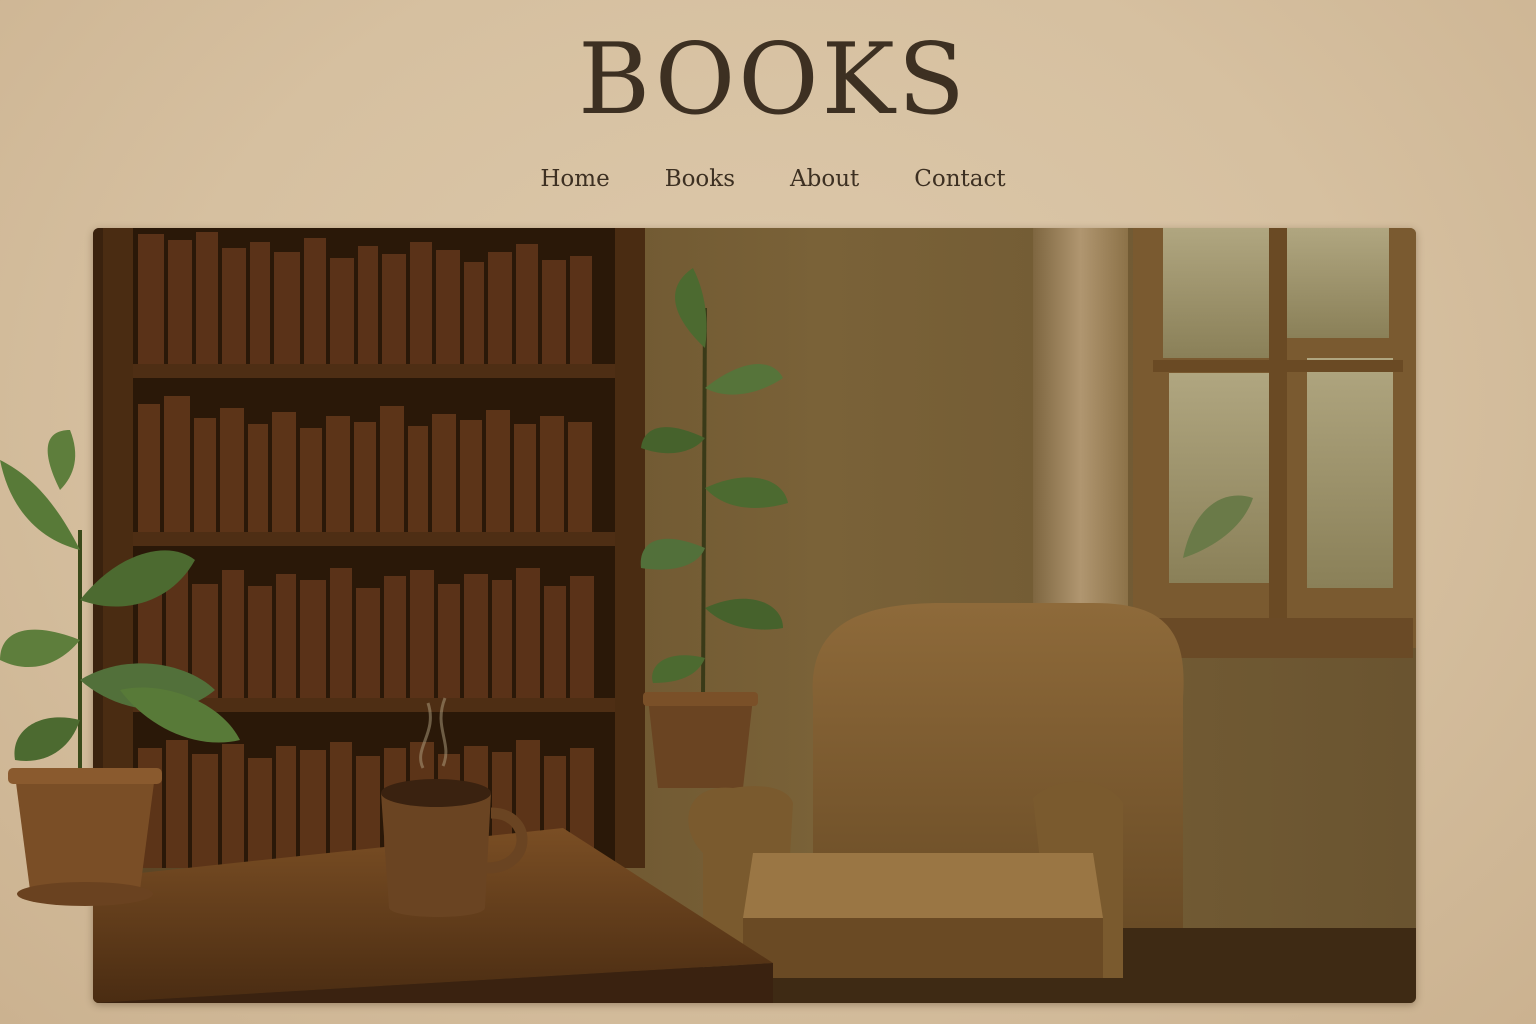 The width and height of the screenshot is (1536, 1024). What do you see at coordinates (824, 179) in the screenshot?
I see `nav-about-link: About` at bounding box center [824, 179].